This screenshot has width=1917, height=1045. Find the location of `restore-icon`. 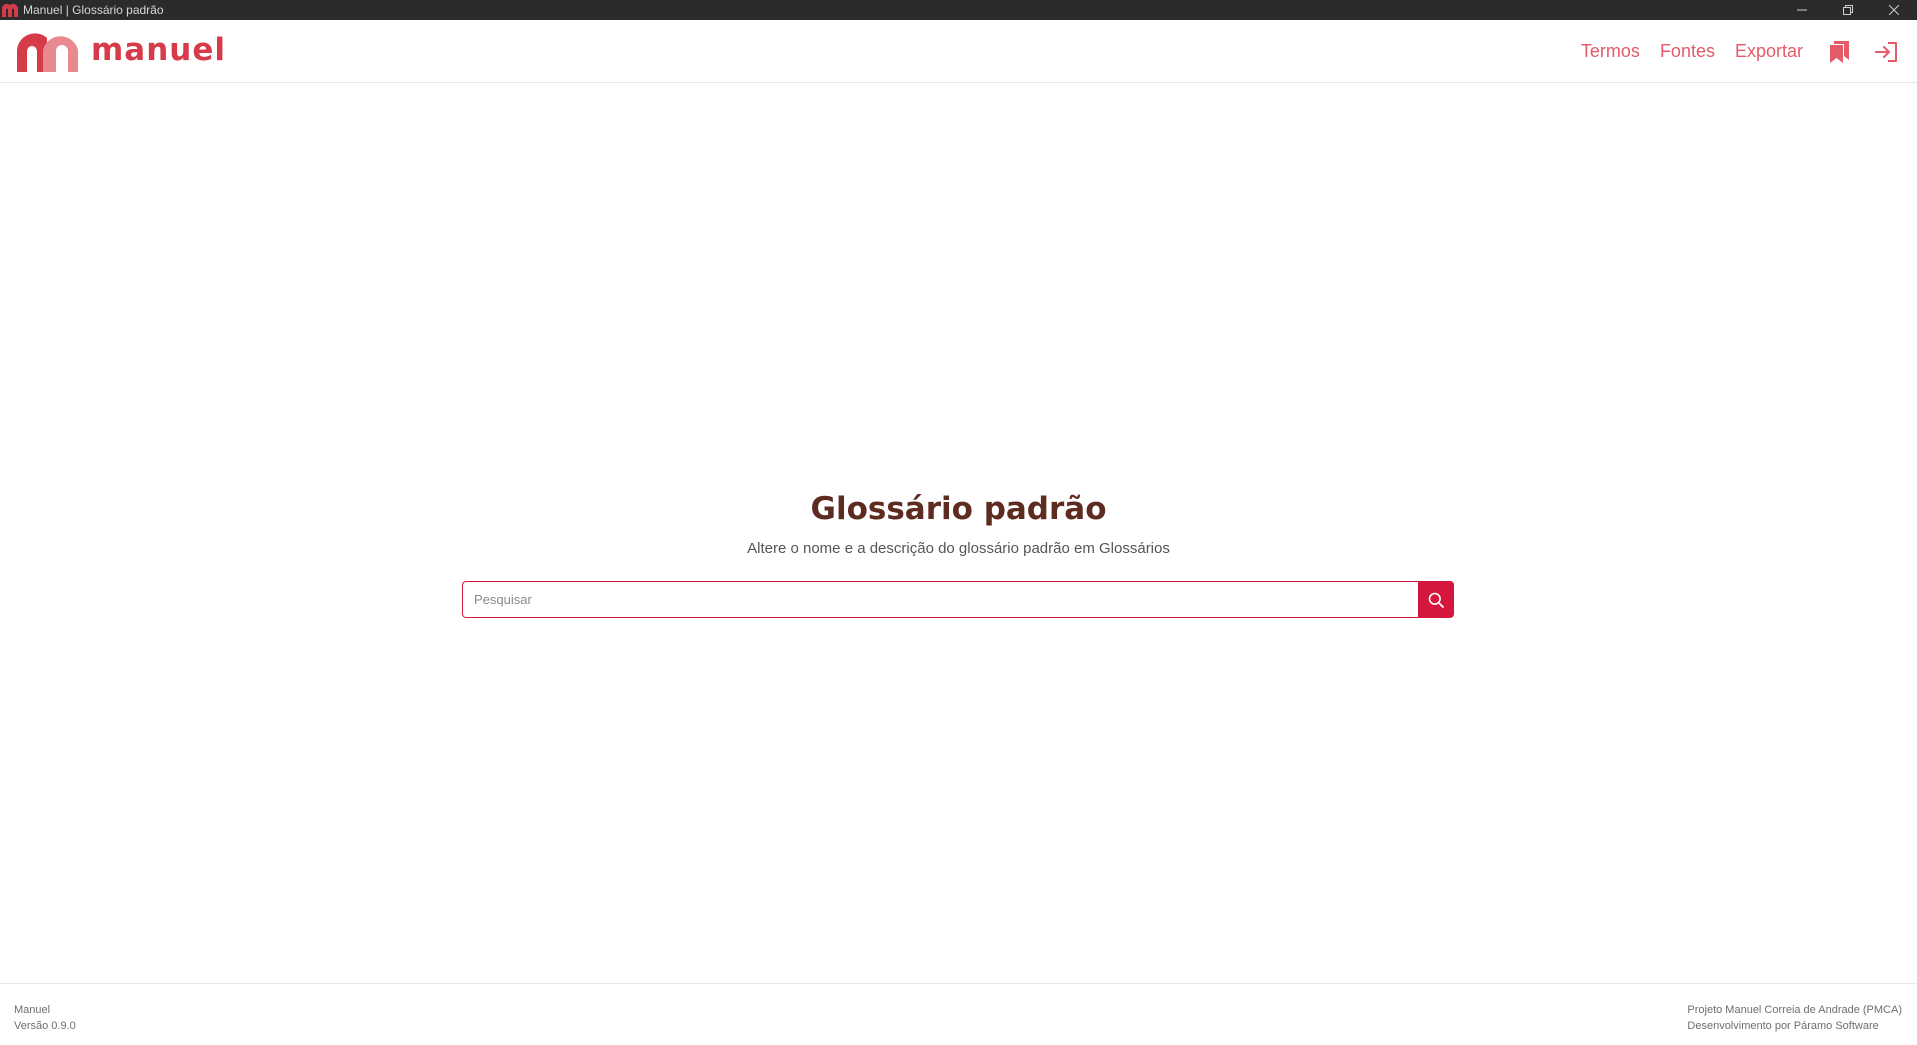

restore-icon is located at coordinates (1848, 10).